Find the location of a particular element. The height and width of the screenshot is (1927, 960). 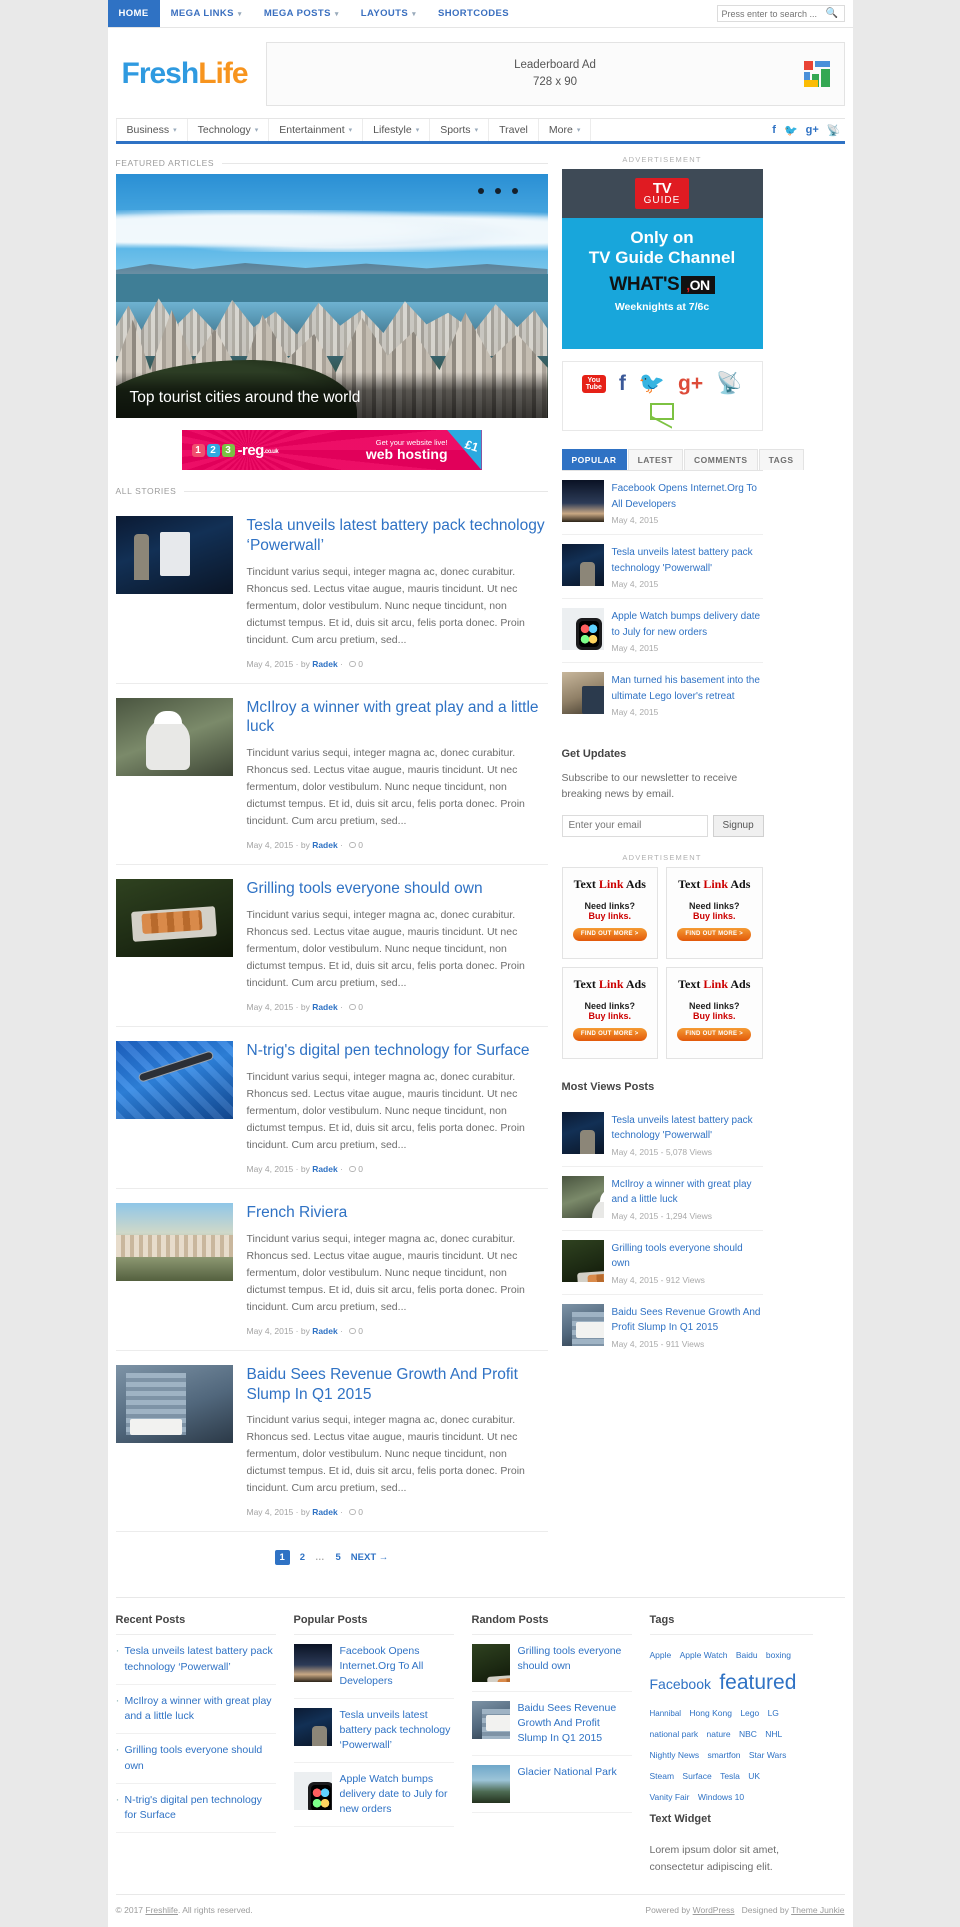

site-logo: FreshLife is located at coordinates (182, 74).